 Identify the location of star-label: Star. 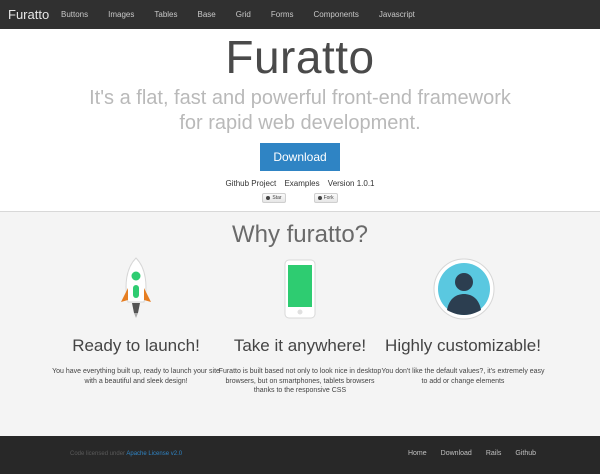
(277, 198).